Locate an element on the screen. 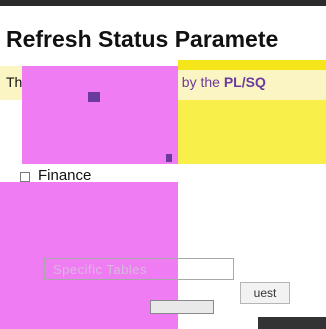 This screenshot has width=326, height=329. secondary-button is located at coordinates (182, 307).